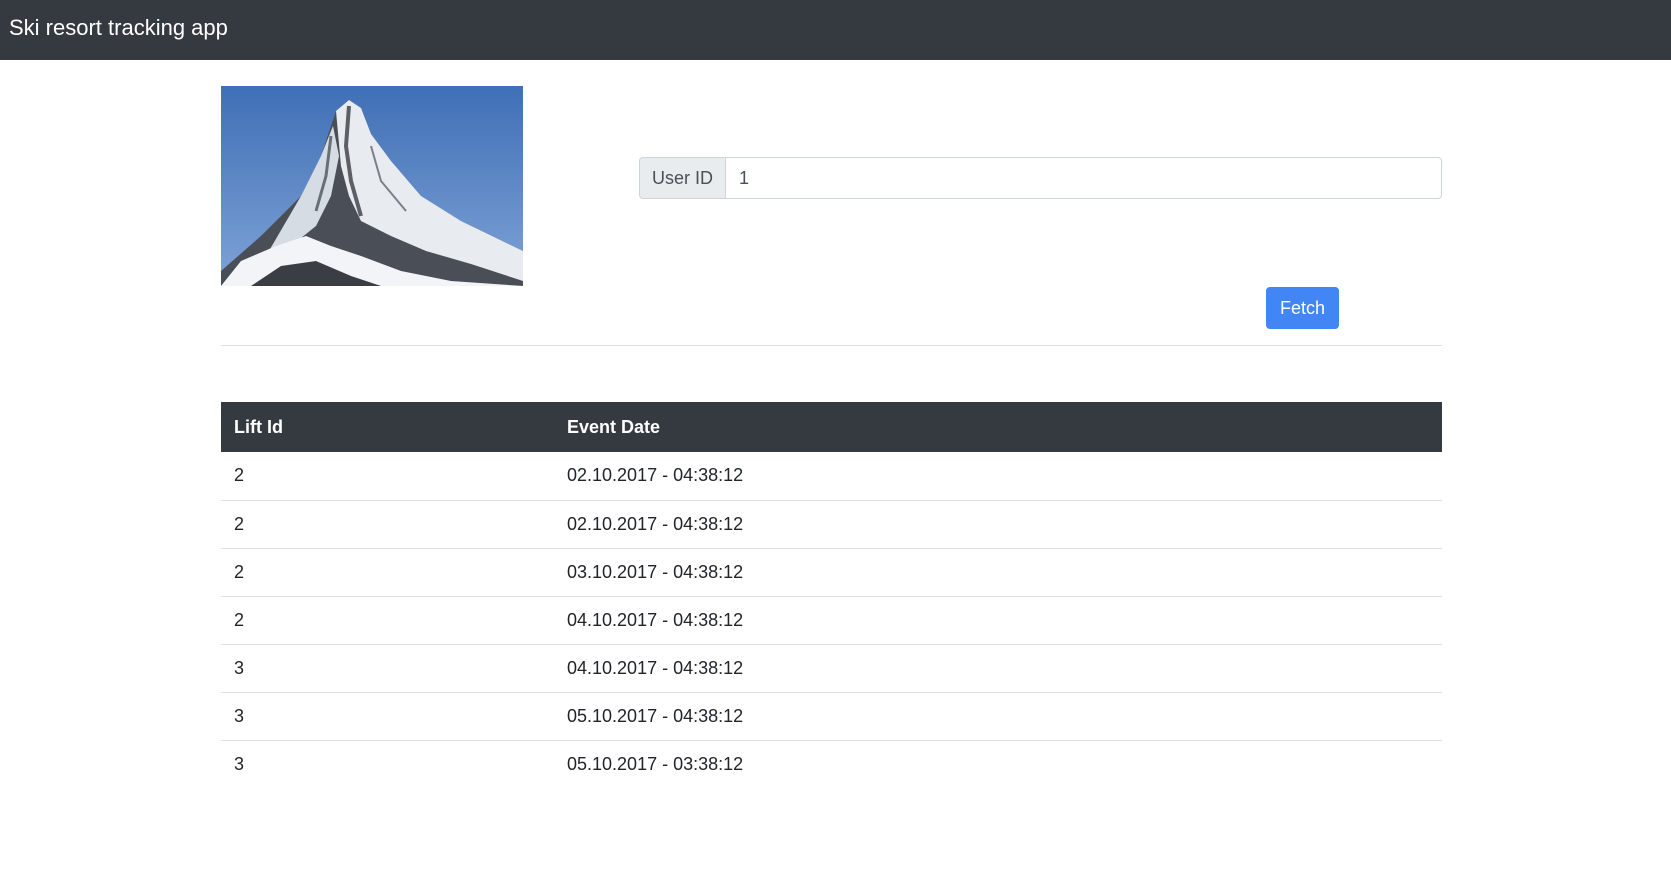 The height and width of the screenshot is (887, 1671). Describe the element at coordinates (998, 571) in the screenshot. I see `event-date-cell: 03.10.2017 - 04:38:12` at that location.